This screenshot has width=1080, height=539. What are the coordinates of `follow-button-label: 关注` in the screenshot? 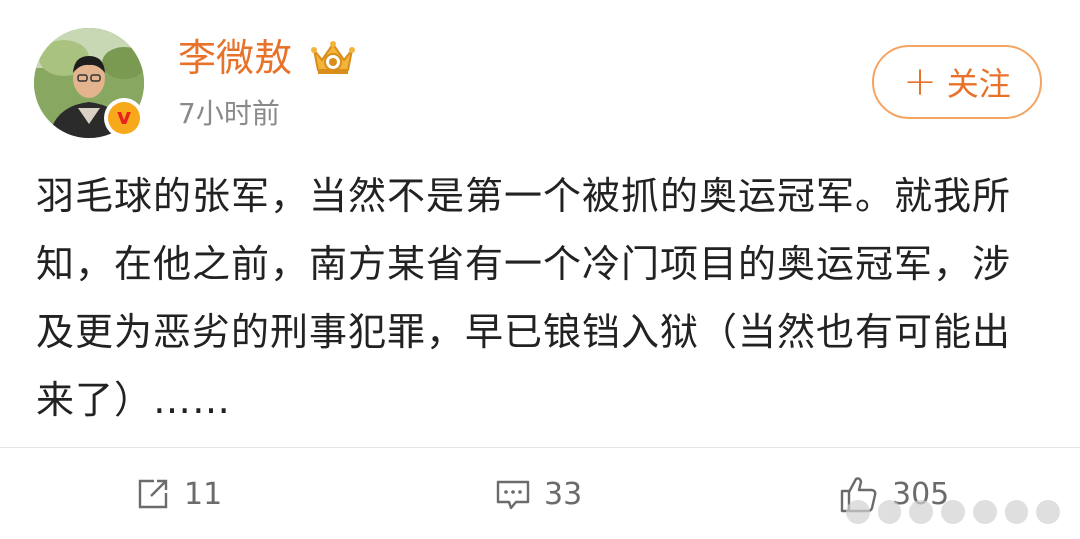 It's located at (978, 84).